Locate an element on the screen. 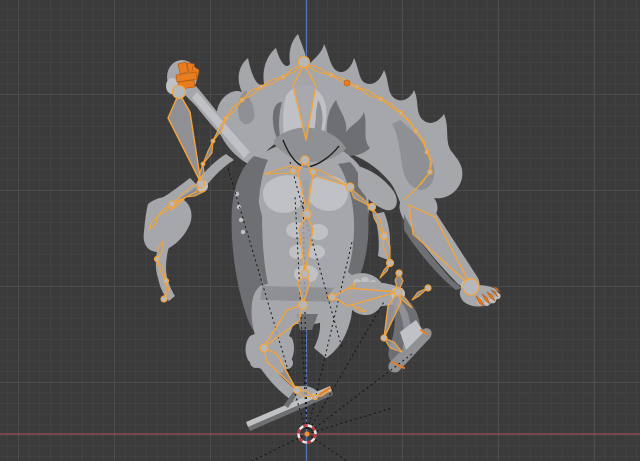 The image size is (640, 461). 3d-cursor-center is located at coordinates (307, 434).